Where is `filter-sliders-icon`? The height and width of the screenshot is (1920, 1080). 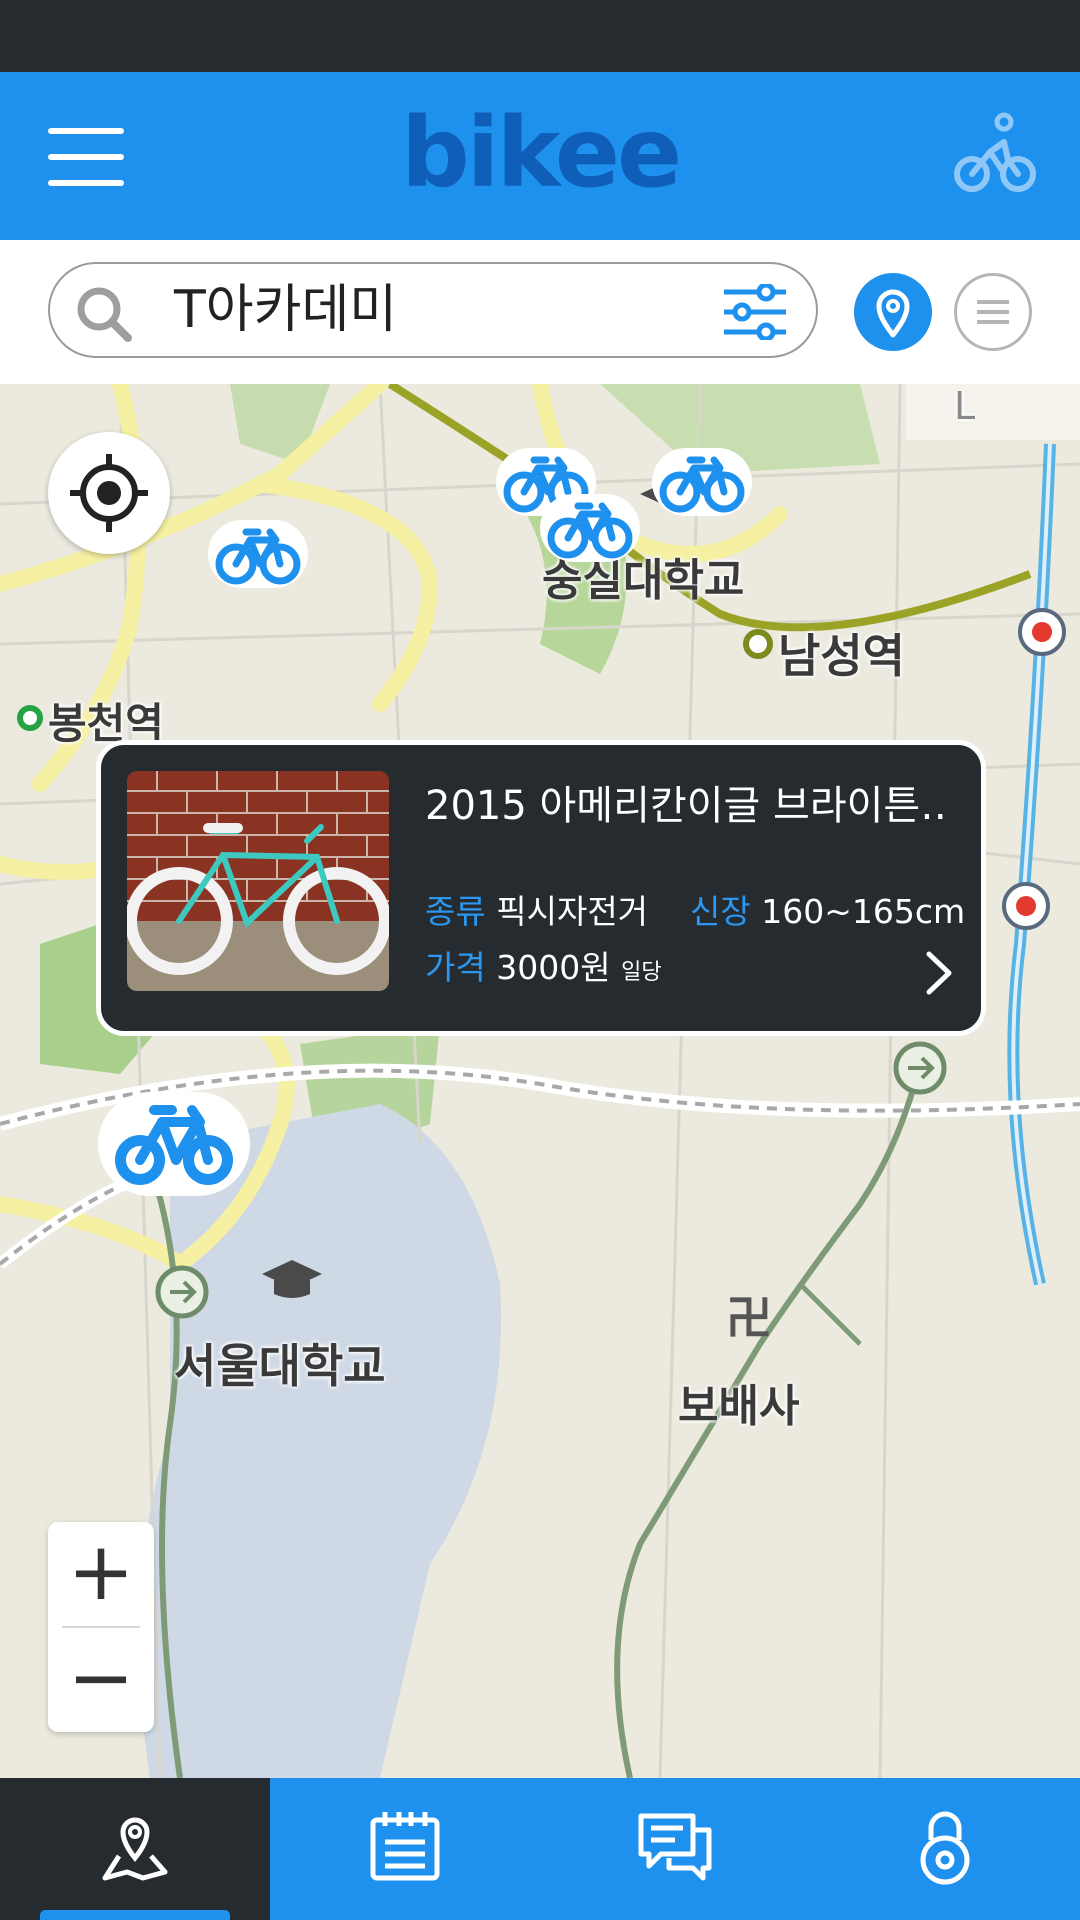
filter-sliders-icon is located at coordinates (755, 312).